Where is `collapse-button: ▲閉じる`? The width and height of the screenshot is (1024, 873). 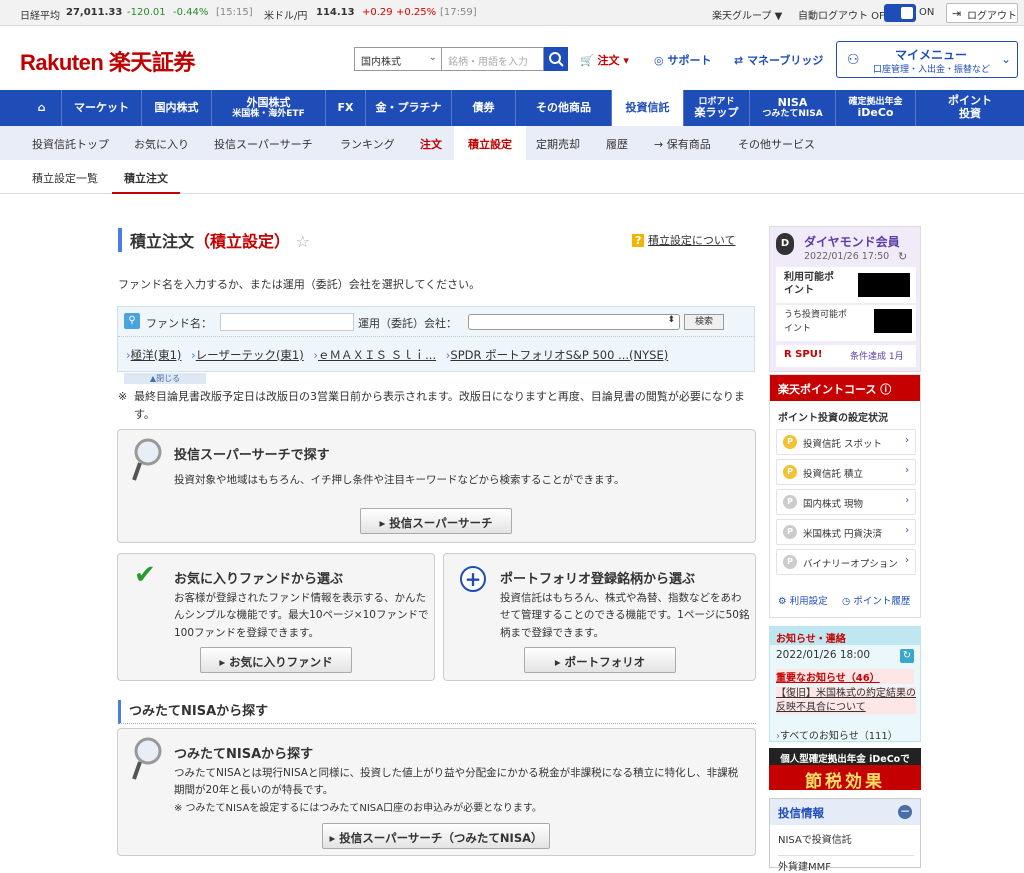
collapse-button: ▲閉じる is located at coordinates (165, 378).